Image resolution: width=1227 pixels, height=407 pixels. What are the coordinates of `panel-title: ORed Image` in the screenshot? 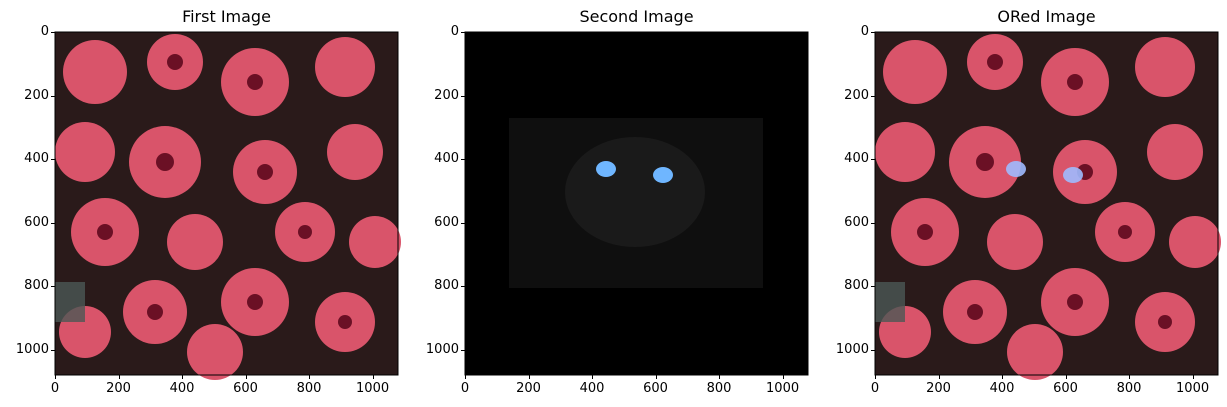 It's located at (1046, 16).